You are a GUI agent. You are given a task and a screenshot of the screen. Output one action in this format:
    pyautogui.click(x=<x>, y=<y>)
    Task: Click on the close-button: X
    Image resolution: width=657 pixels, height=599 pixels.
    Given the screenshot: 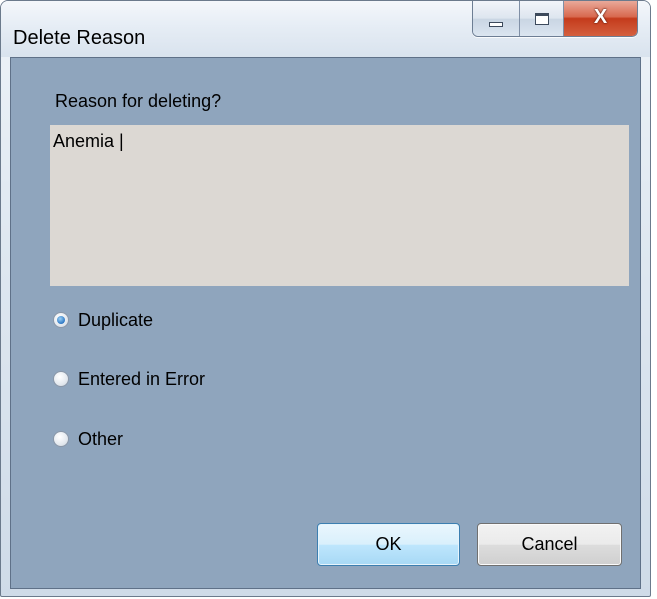 What is the action you would take?
    pyautogui.click(x=600, y=18)
    